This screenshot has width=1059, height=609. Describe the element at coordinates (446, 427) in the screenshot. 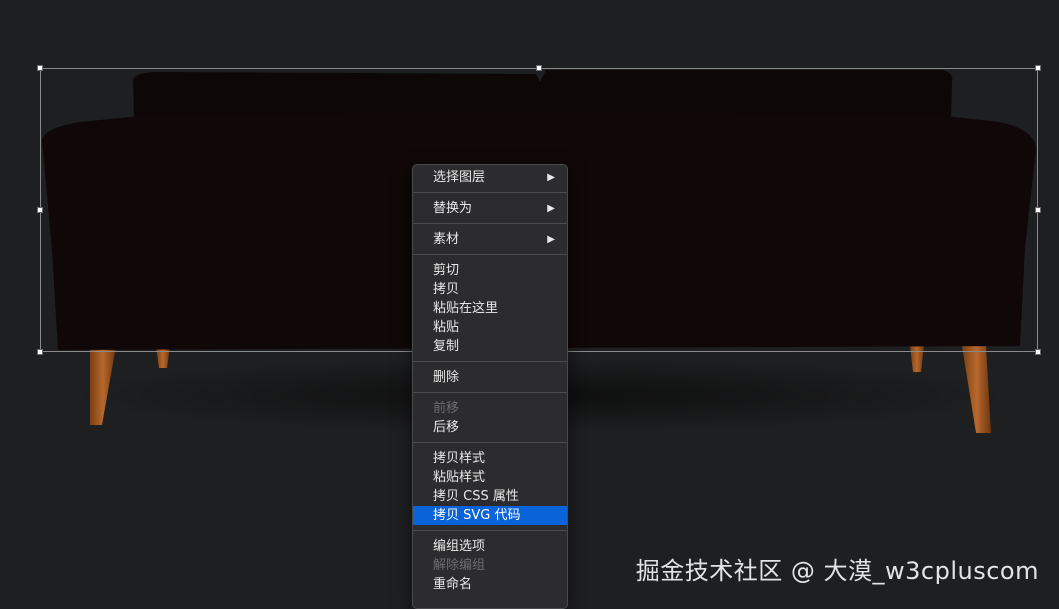

I see `menu-item-label: 后移` at that location.